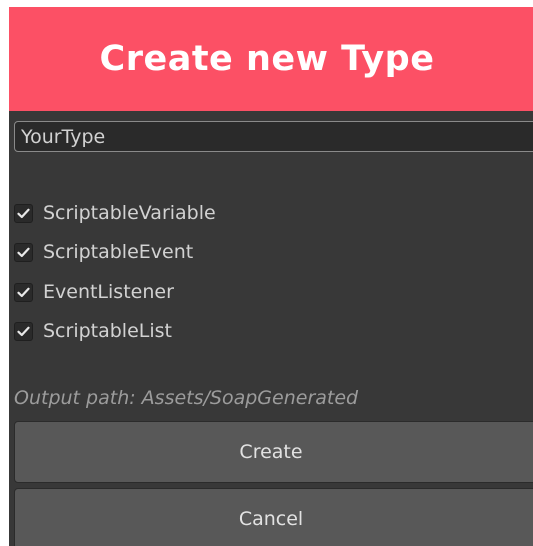 Image resolution: width=533 pixels, height=546 pixels. I want to click on scriptable-event-checkbox, so click(23, 252).